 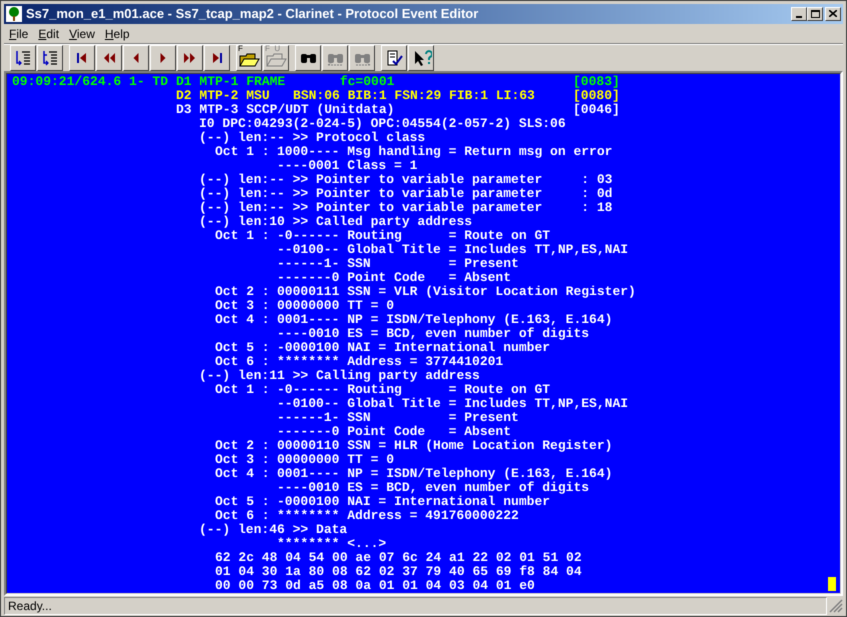 I want to click on menu-item: File, so click(x=19, y=33).